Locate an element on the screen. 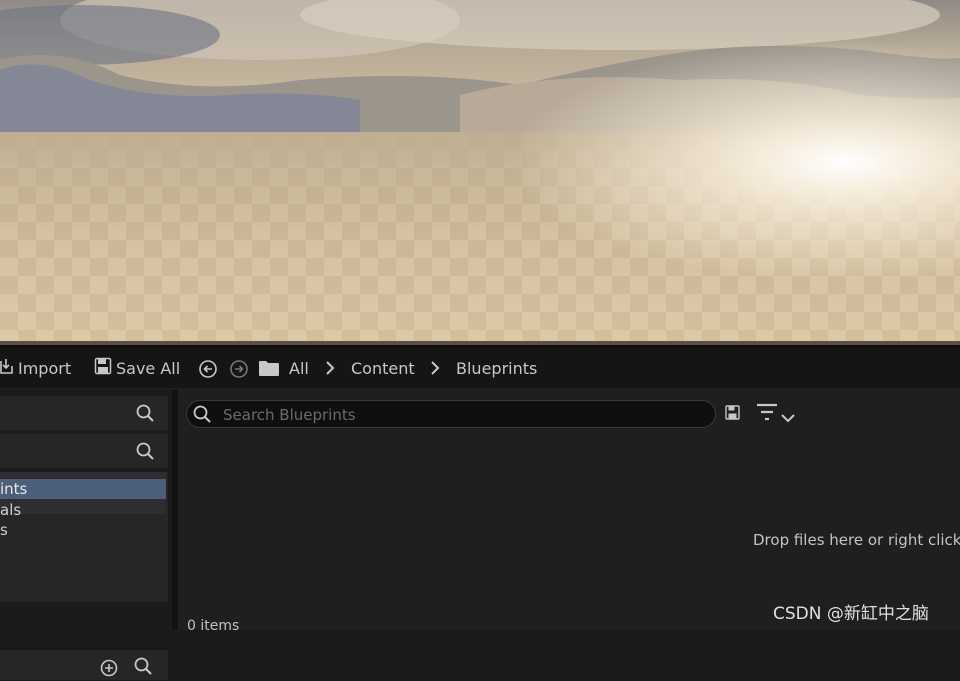  save-all-button: Save All is located at coordinates (137, 368).